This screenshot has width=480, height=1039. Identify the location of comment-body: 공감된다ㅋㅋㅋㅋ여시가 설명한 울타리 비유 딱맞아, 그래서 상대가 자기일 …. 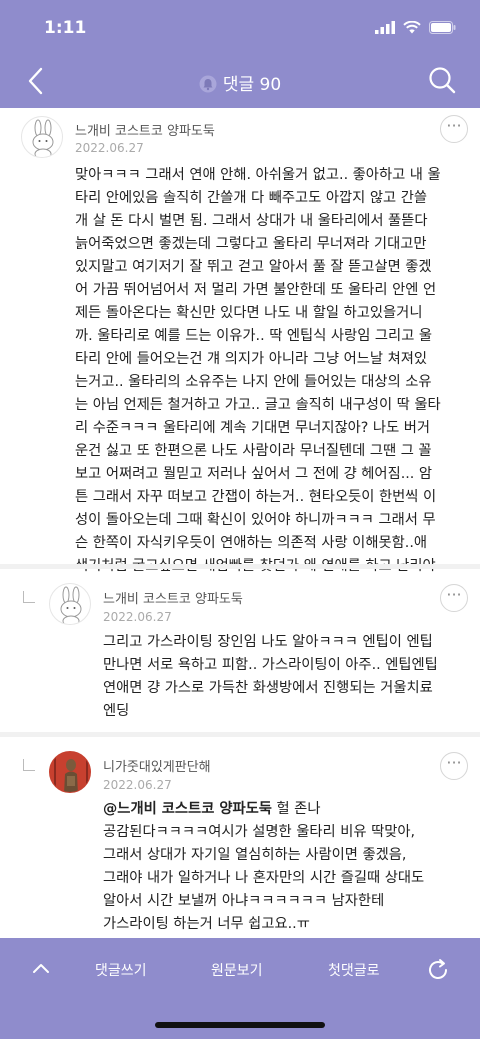
(264, 878).